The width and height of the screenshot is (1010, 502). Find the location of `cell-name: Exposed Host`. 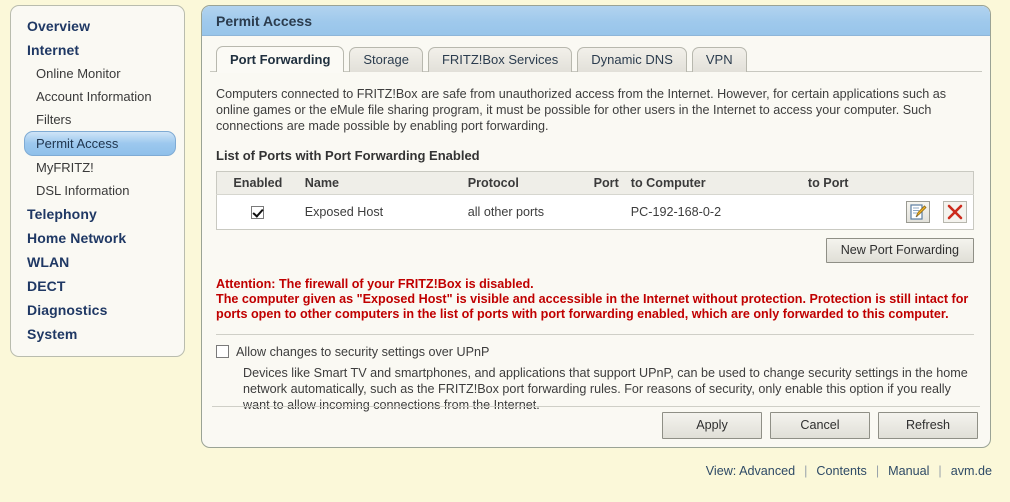

cell-name: Exposed Host is located at coordinates (380, 212).